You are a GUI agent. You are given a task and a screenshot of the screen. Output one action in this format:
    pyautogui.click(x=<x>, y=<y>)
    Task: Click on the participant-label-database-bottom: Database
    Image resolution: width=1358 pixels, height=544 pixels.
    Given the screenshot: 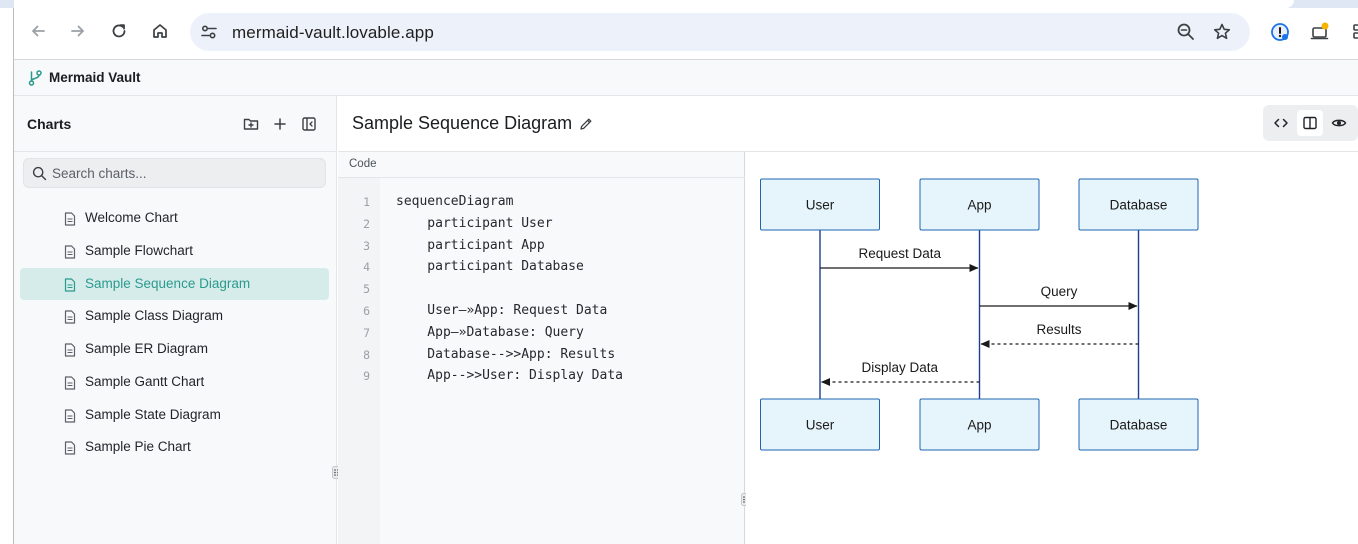 What is the action you would take?
    pyautogui.click(x=1139, y=425)
    